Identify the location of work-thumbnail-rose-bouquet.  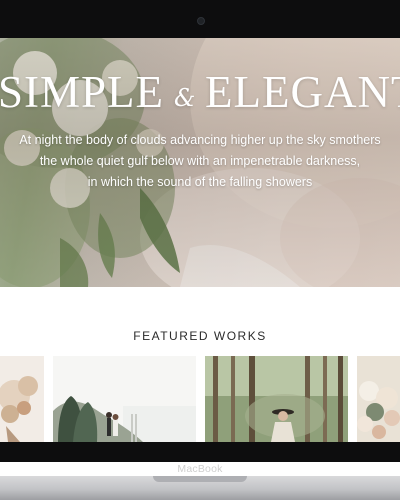
(378, 399).